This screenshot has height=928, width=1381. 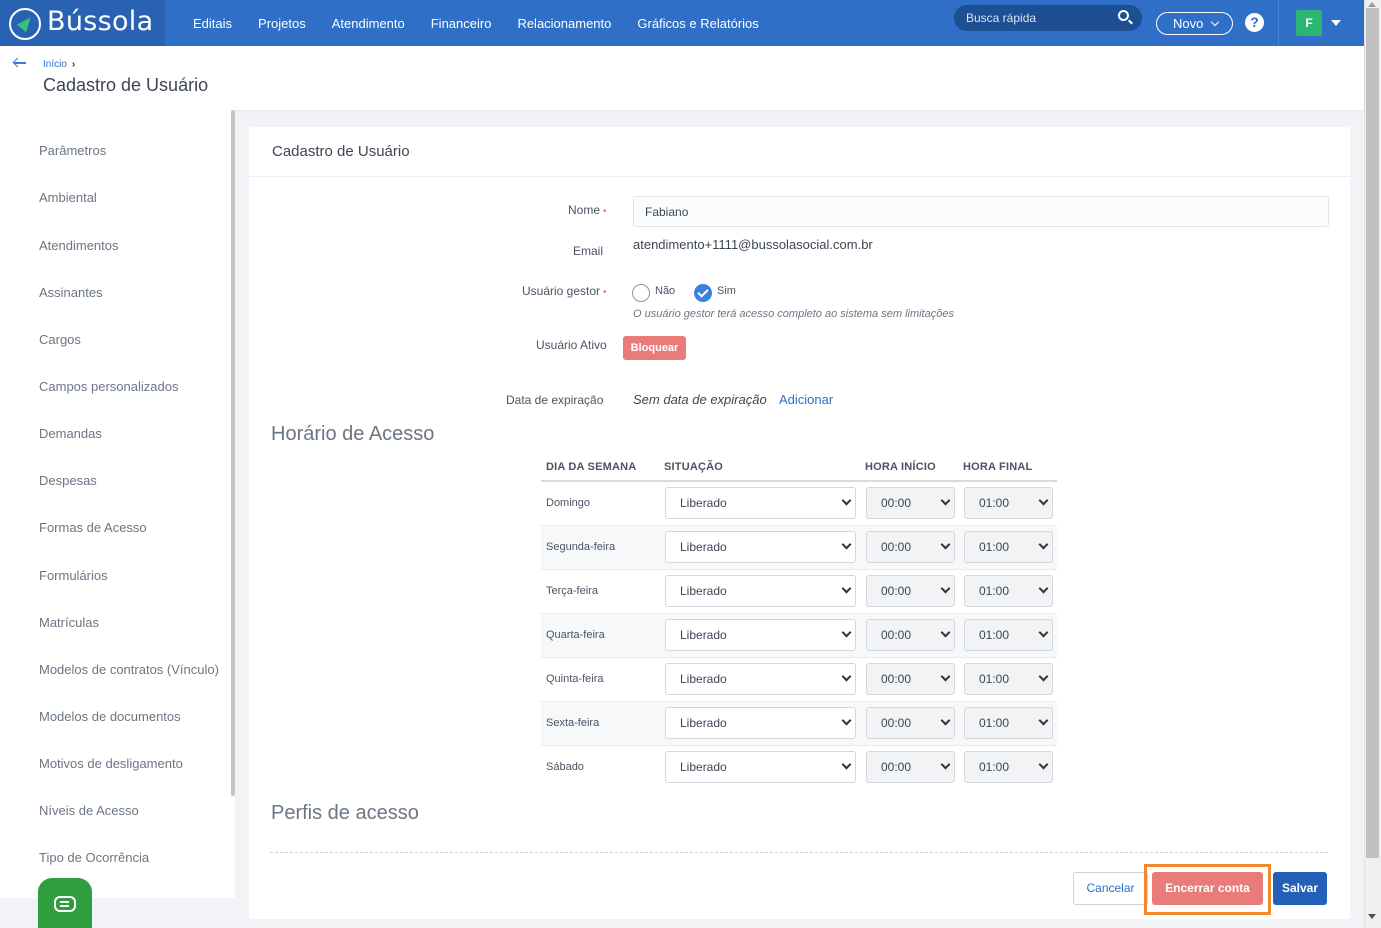 What do you see at coordinates (799, 745) in the screenshot?
I see `row-divider` at bounding box center [799, 745].